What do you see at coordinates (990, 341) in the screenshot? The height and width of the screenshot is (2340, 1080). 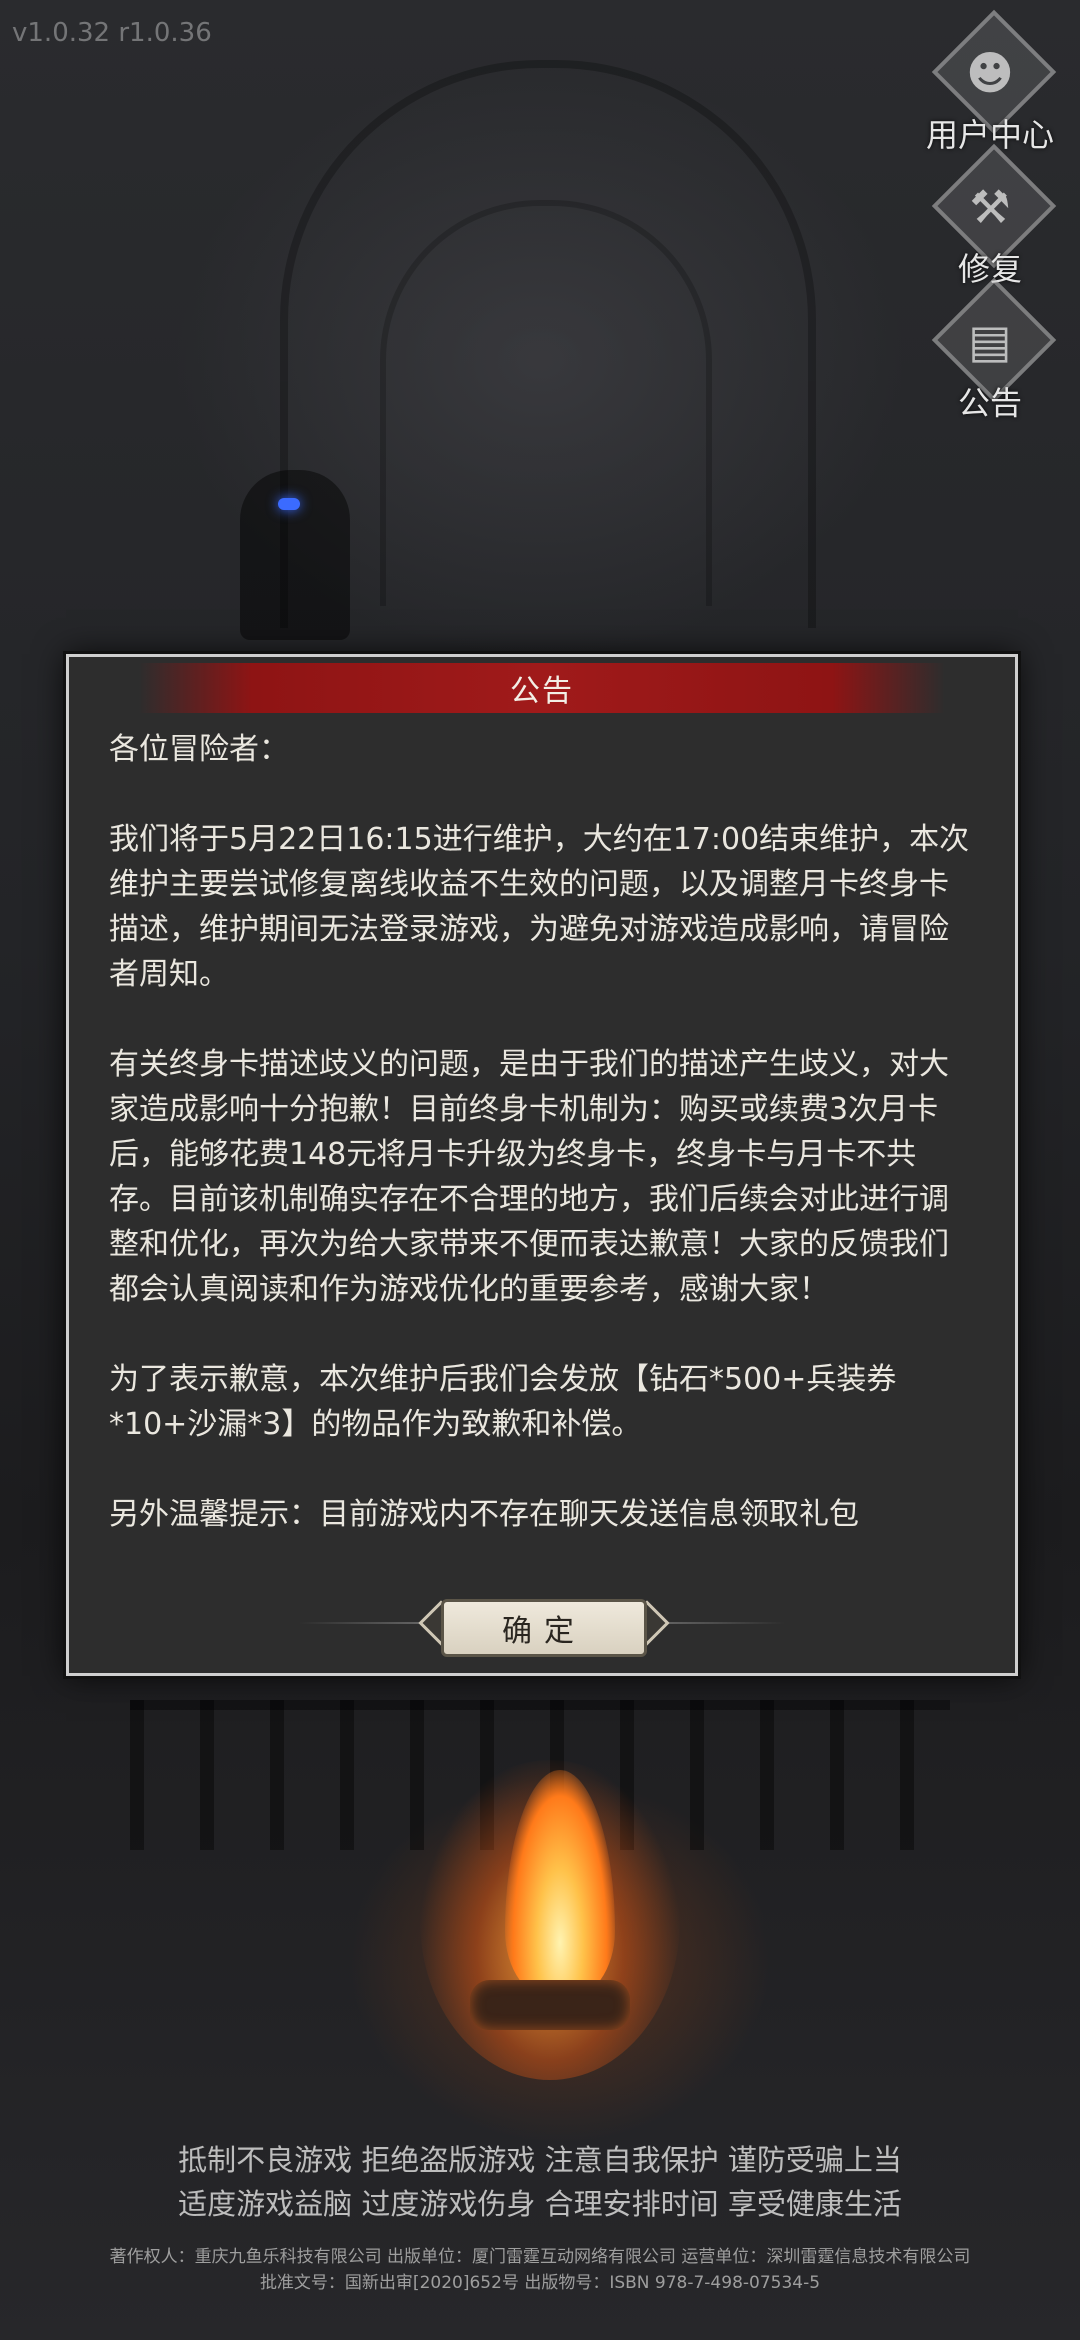 I see `notice-board-icon: ▤` at bounding box center [990, 341].